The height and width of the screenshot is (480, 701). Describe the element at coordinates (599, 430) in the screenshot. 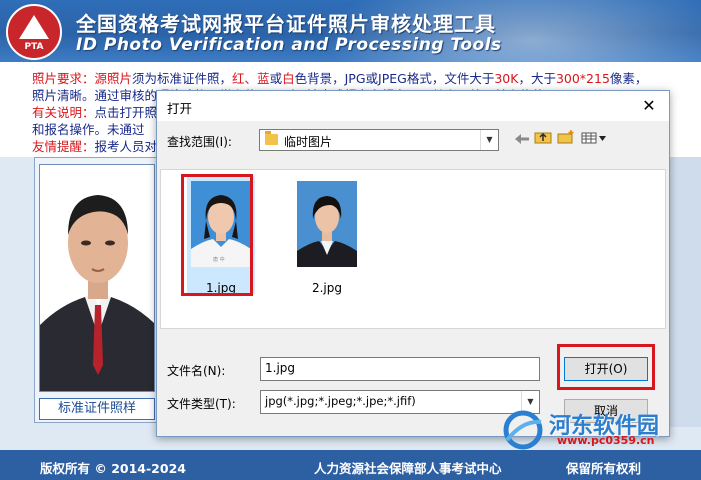

I see `site-watermark: 河东软件园 www.pc0359.cn` at that location.